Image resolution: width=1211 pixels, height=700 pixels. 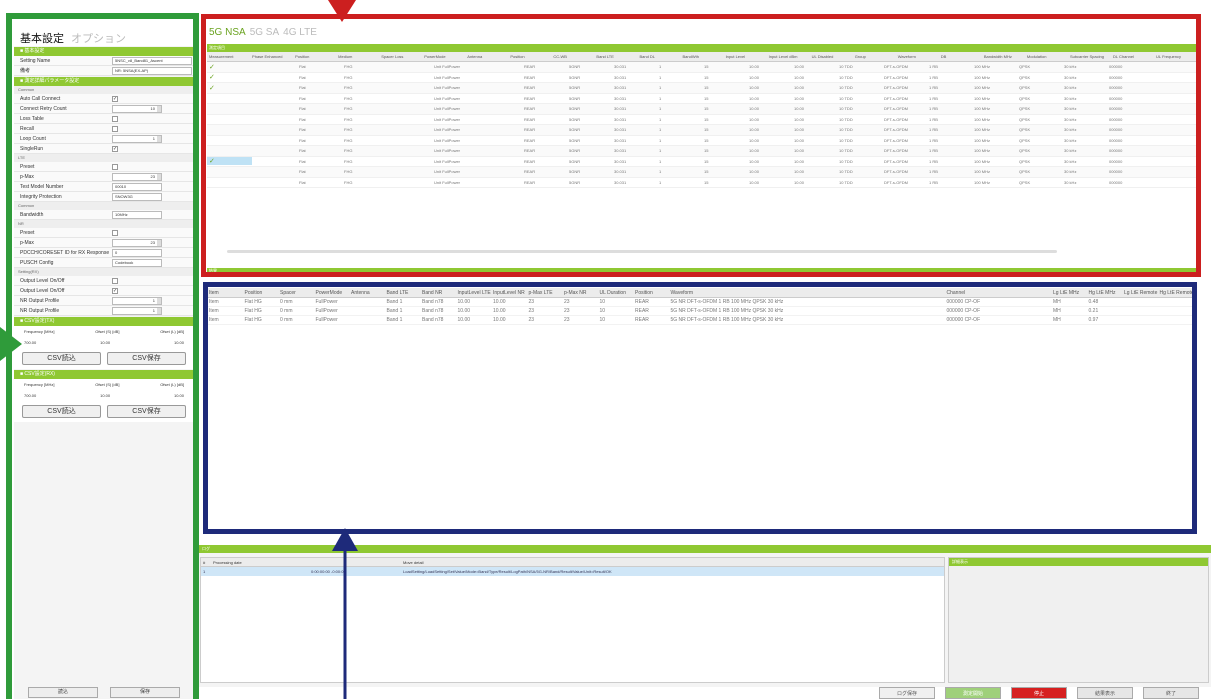 What do you see at coordinates (98, 38) in the screenshot?
I see `tab-options: オプション` at bounding box center [98, 38].